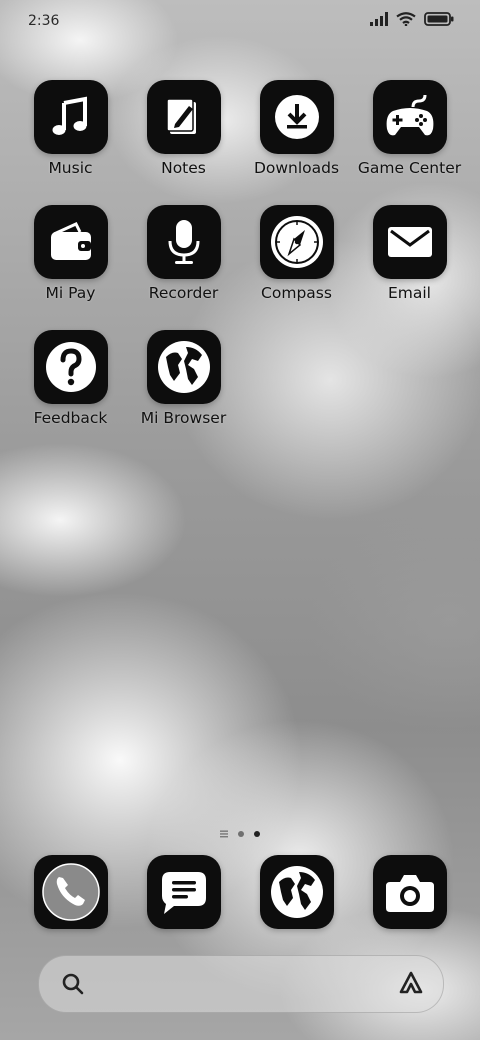  Describe the element at coordinates (439, 19) in the screenshot. I see `battery-icon` at that location.